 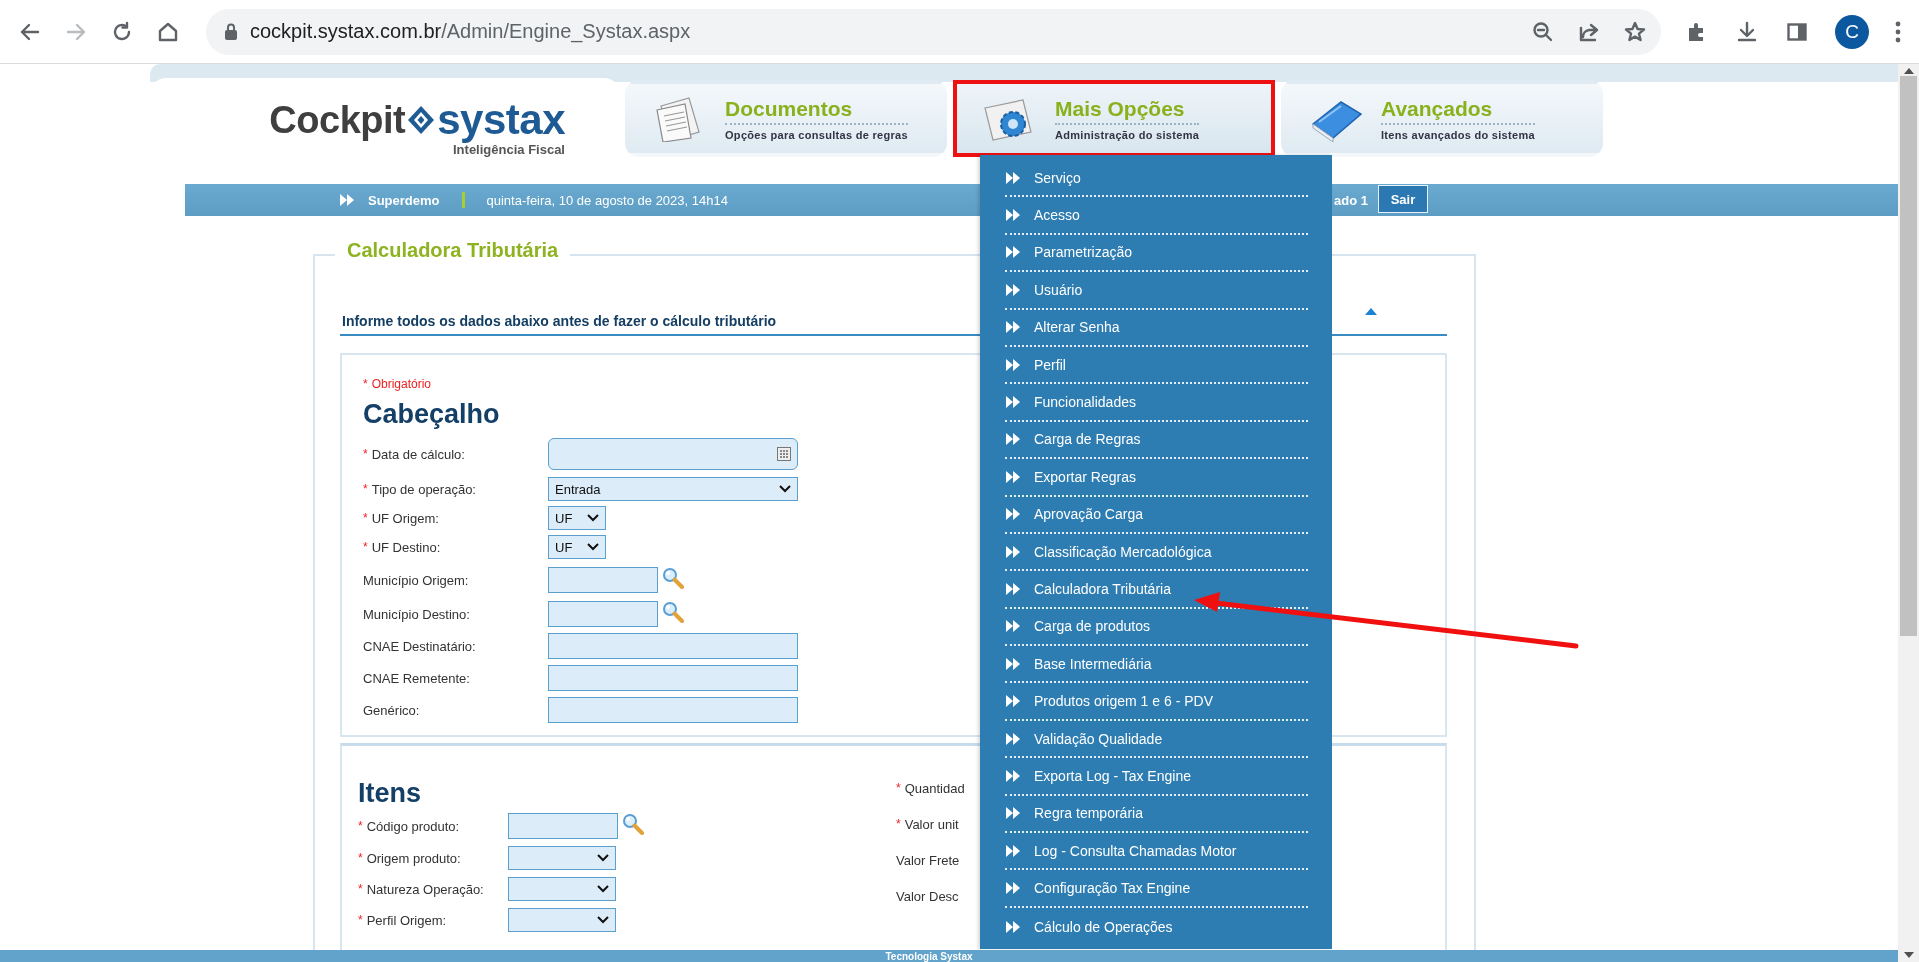 What do you see at coordinates (1908, 955) in the screenshot?
I see `scroll-down-icon` at bounding box center [1908, 955].